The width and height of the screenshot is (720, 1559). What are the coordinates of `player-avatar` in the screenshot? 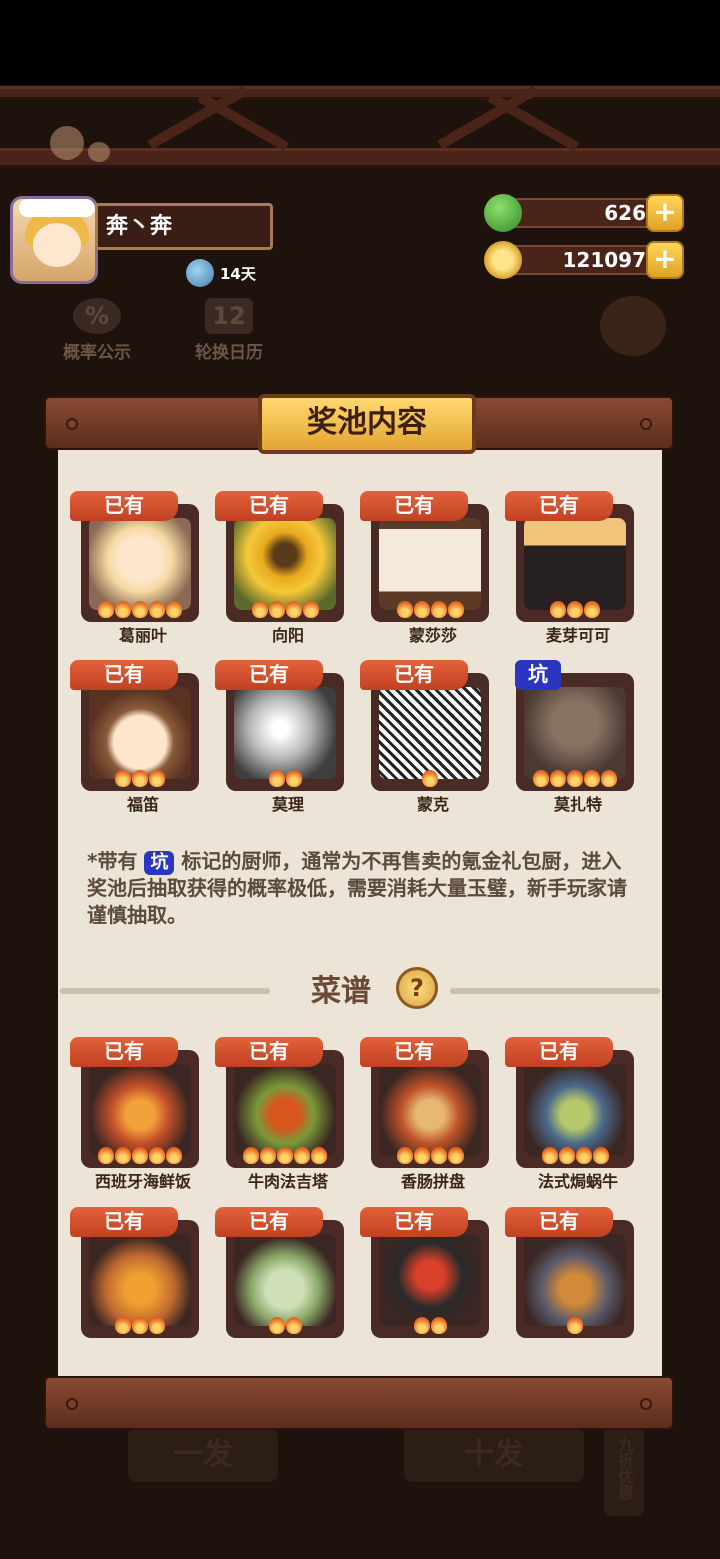 It's located at (54, 240).